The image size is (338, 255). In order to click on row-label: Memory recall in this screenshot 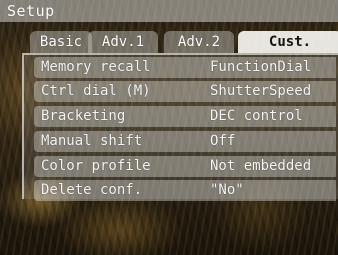, I will do `click(96, 67)`.